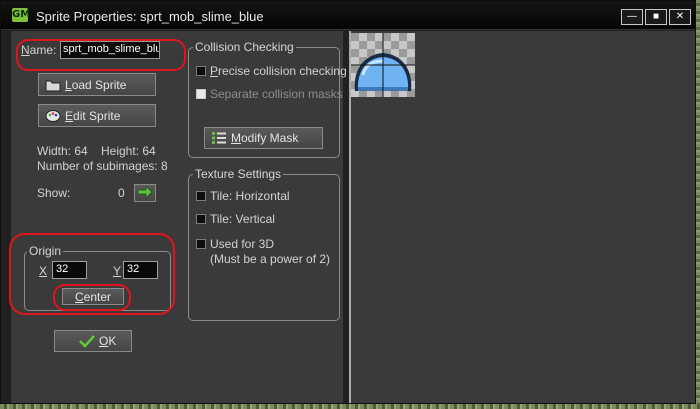 The image size is (700, 409). I want to click on show-value: 0, so click(121, 193).